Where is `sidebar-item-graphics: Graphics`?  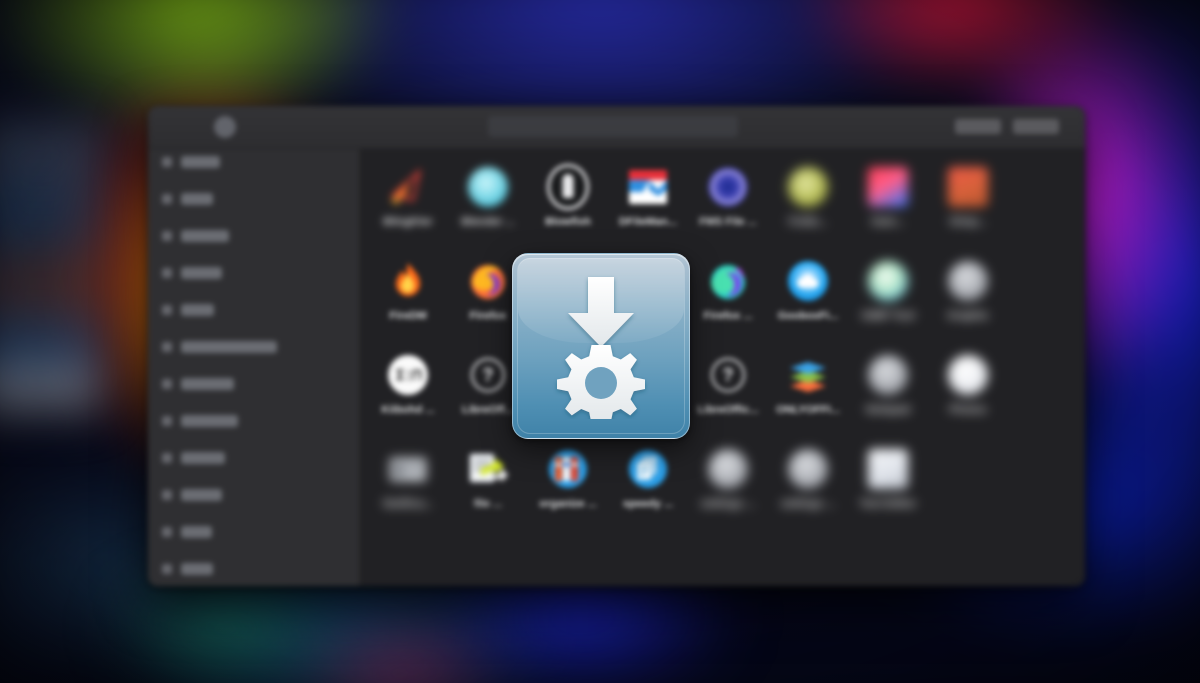
sidebar-item-graphics: Graphics is located at coordinates (253, 236).